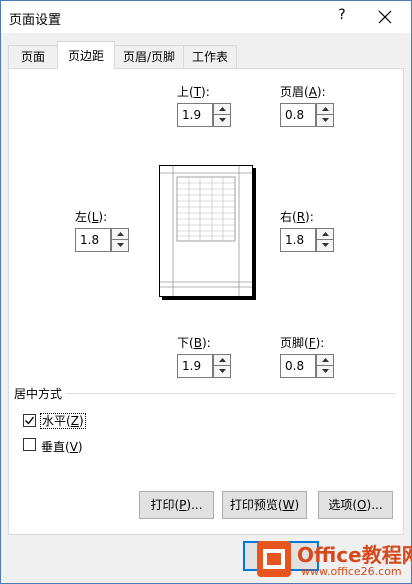  What do you see at coordinates (210, 56) in the screenshot?
I see `tab-sheet: 工作表` at bounding box center [210, 56].